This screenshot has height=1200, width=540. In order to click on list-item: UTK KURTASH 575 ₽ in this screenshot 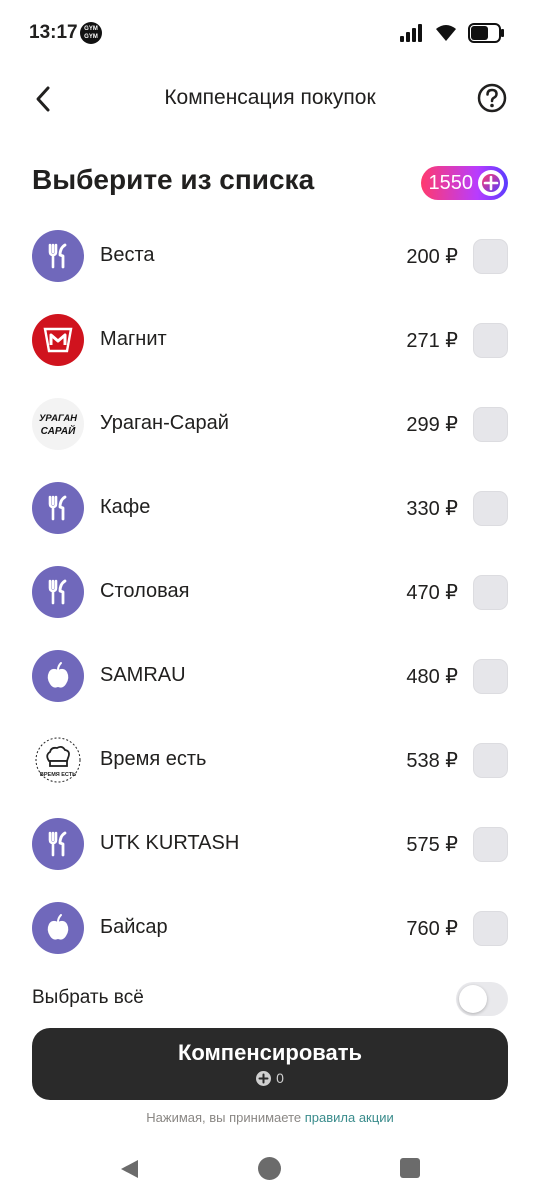, I will do `click(270, 844)`.